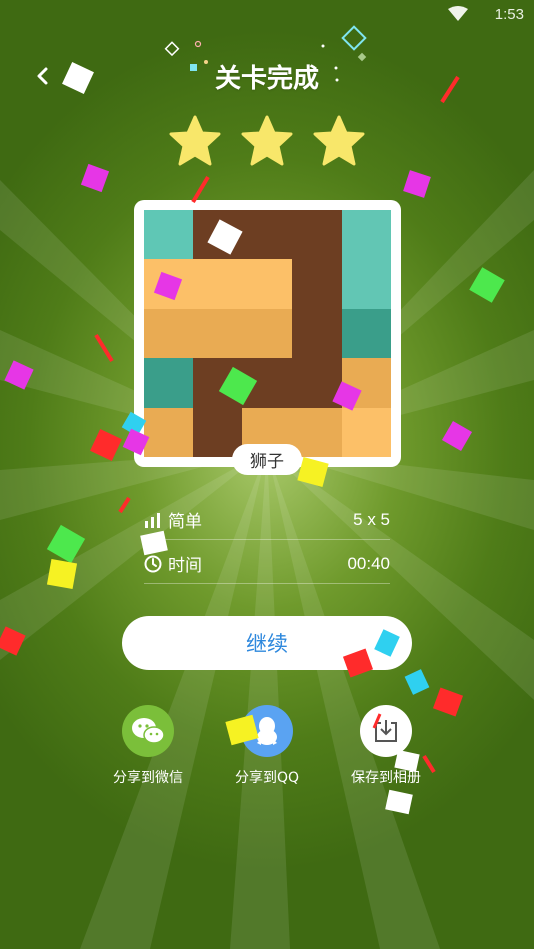  Describe the element at coordinates (152, 520) in the screenshot. I see `bar-chart-icon` at that location.